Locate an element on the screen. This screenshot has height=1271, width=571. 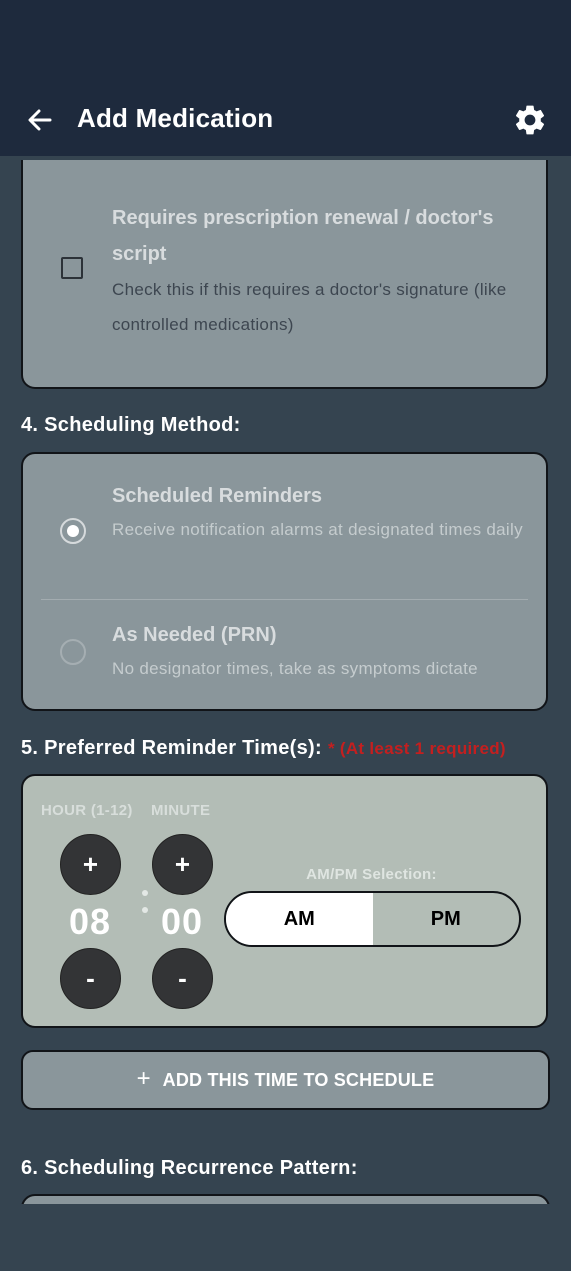
add-time-button: + ADD THIS TIME TO SCHEDULE is located at coordinates (285, 1080).